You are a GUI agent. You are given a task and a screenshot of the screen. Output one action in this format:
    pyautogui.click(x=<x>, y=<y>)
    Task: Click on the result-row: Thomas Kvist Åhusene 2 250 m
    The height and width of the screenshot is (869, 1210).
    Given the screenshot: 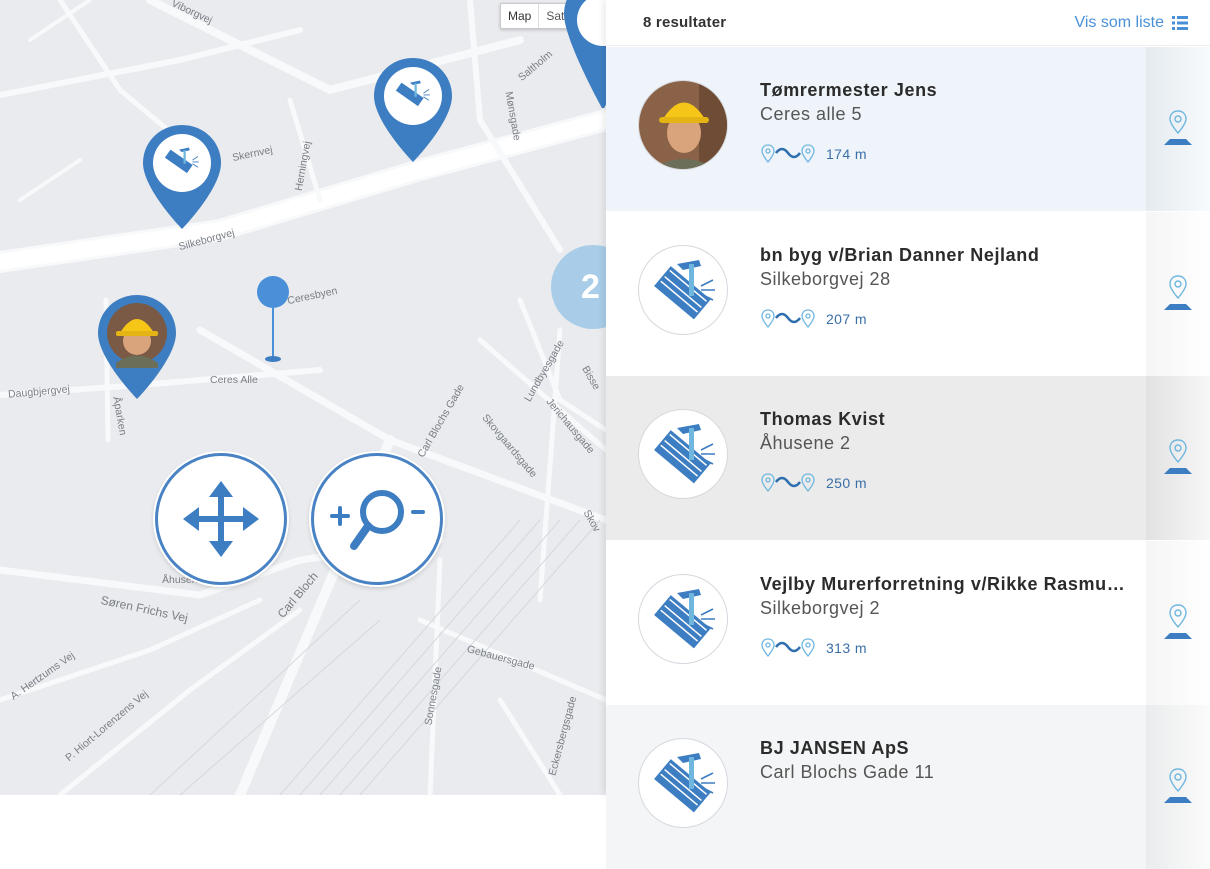 What is the action you would take?
    pyautogui.click(x=908, y=458)
    